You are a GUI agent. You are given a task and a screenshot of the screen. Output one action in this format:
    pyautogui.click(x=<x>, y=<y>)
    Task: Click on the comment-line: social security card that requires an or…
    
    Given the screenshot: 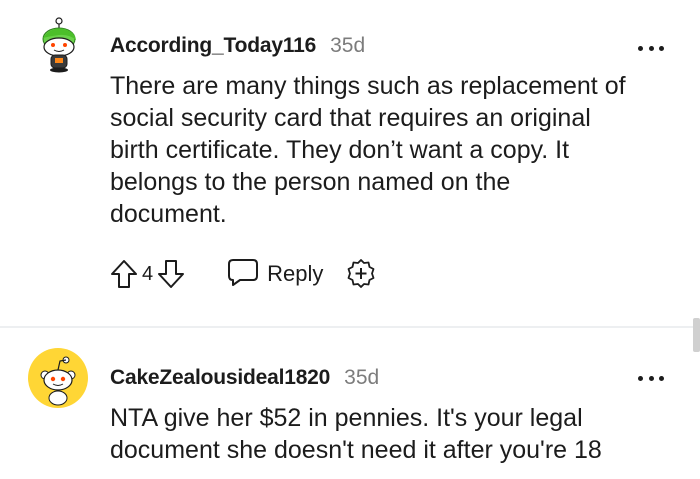 What is the action you would take?
    pyautogui.click(x=350, y=118)
    